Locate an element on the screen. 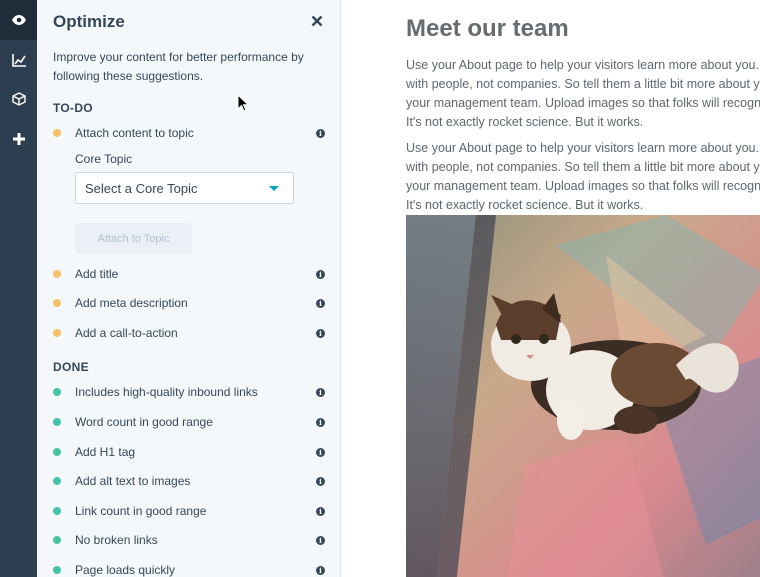 The width and height of the screenshot is (760, 577). done-item: Includes high-quality inbound links i is located at coordinates (189, 392).